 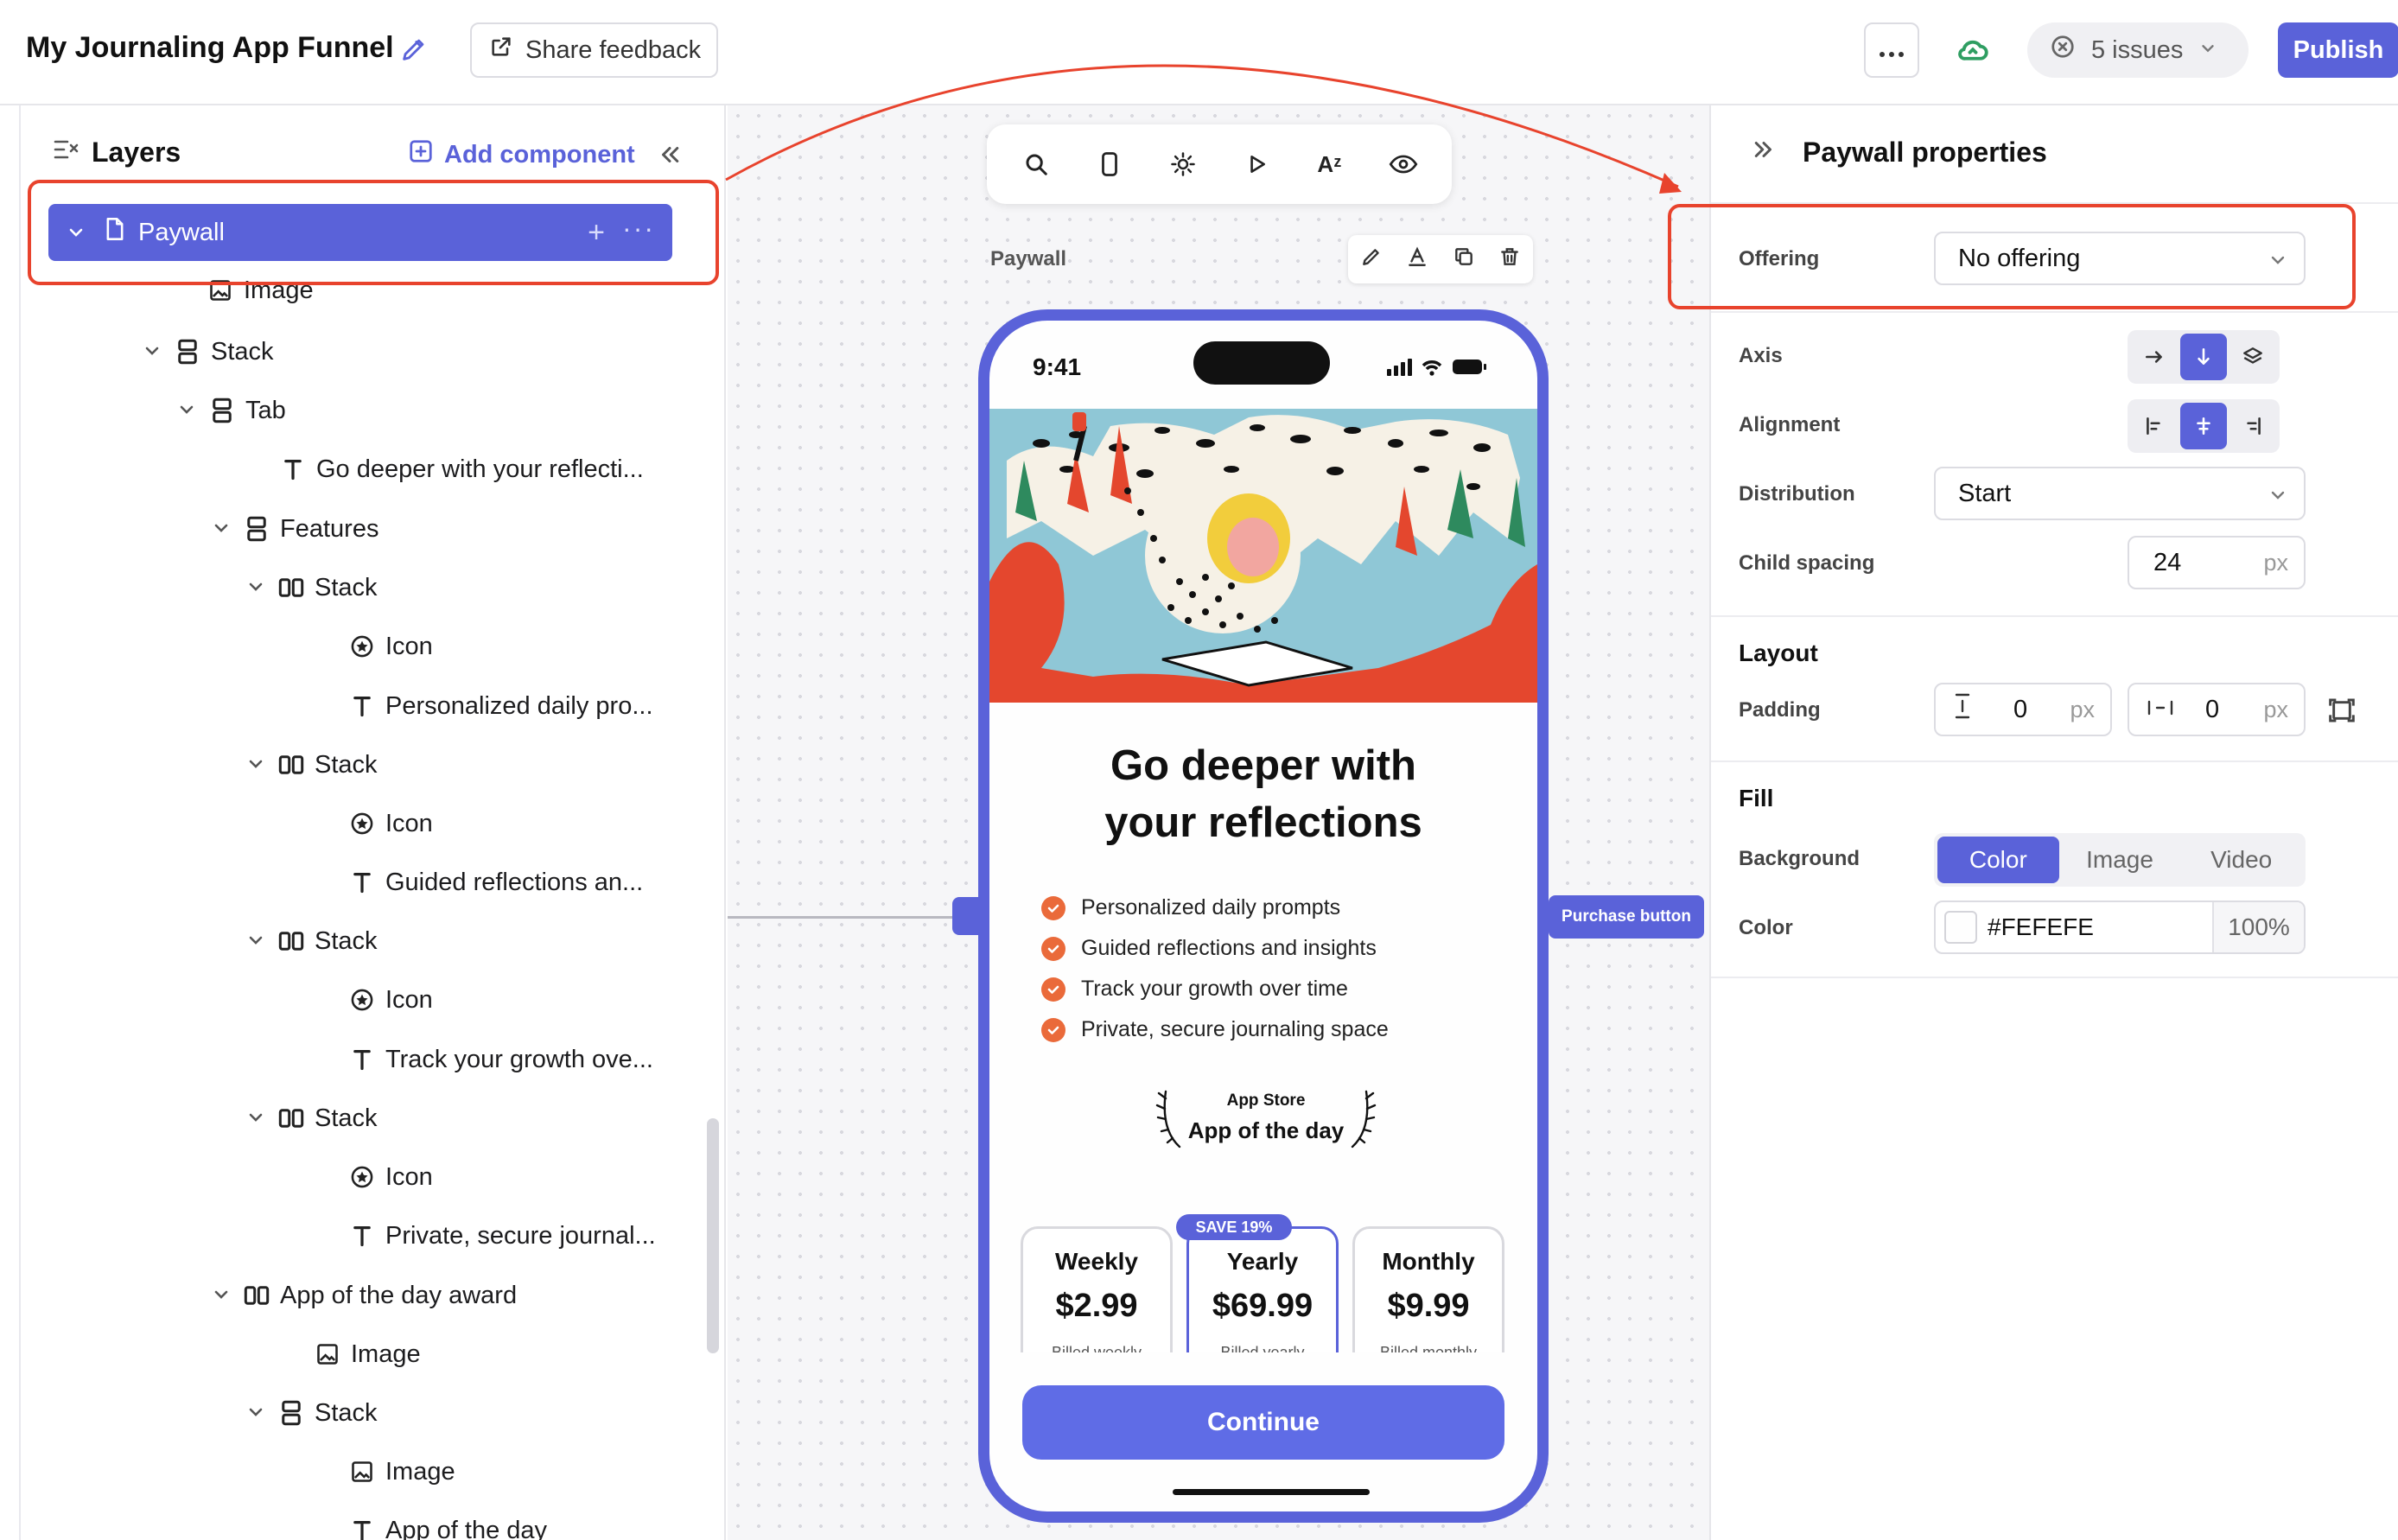 I want to click on distribution-select: Start, so click(x=2120, y=494).